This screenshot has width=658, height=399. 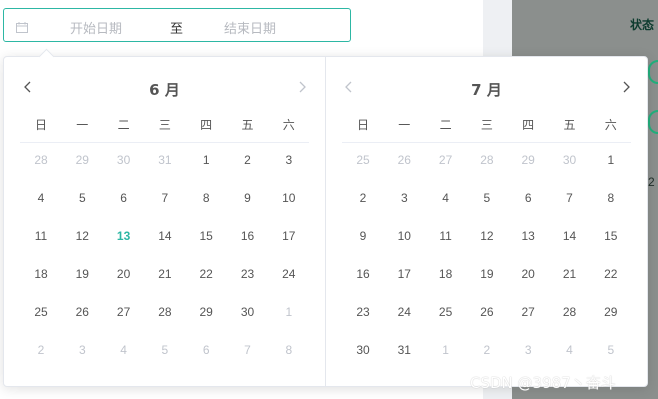 I want to click on header-divider, so click(x=164, y=142).